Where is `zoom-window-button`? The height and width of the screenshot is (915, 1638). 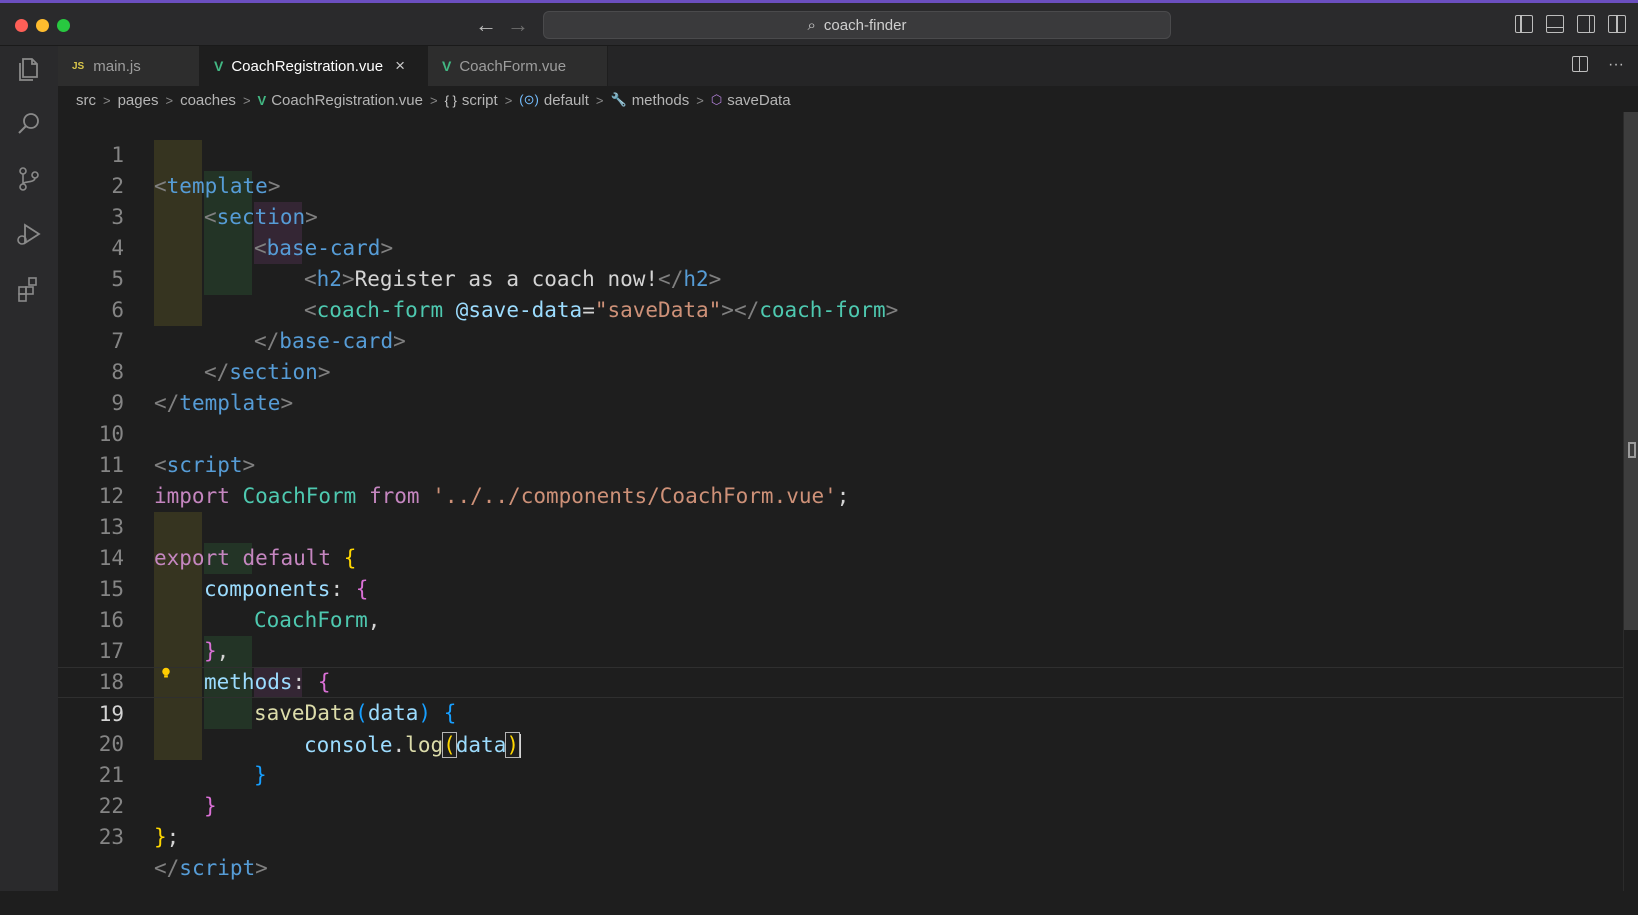 zoom-window-button is located at coordinates (63, 25).